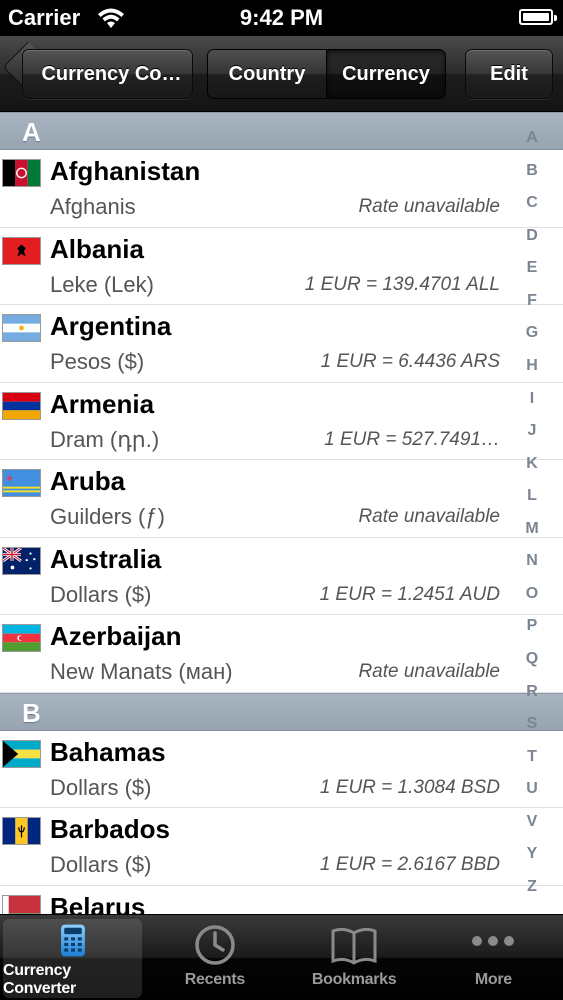 The image size is (563, 1000). What do you see at coordinates (410, 361) in the screenshot?
I see `exchange-rate: 1 EUR = 6.4436 ARS` at bounding box center [410, 361].